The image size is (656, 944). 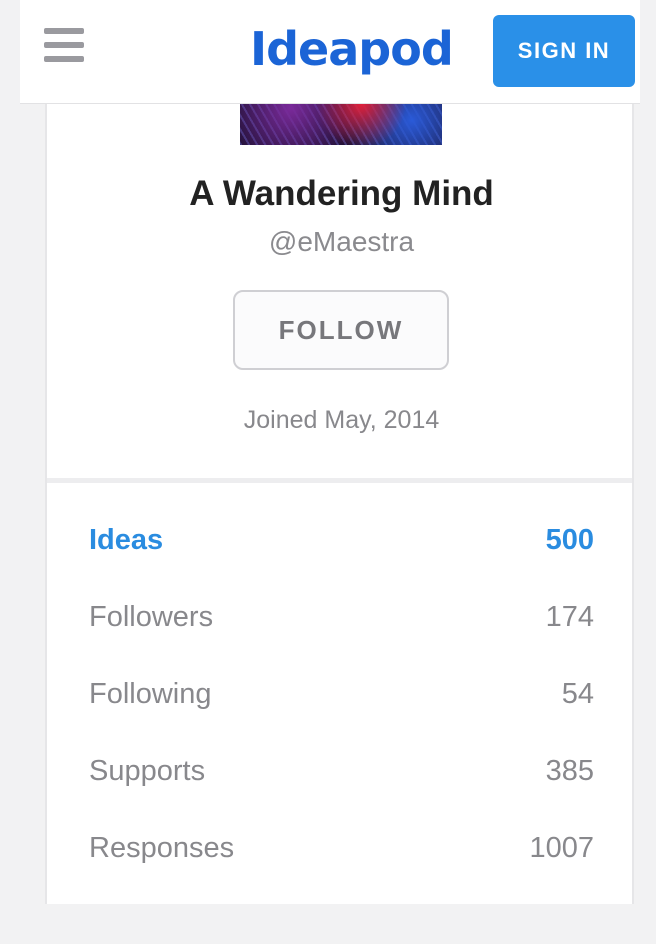 I want to click on stat-row-supports: Supports 385, so click(x=341, y=771).